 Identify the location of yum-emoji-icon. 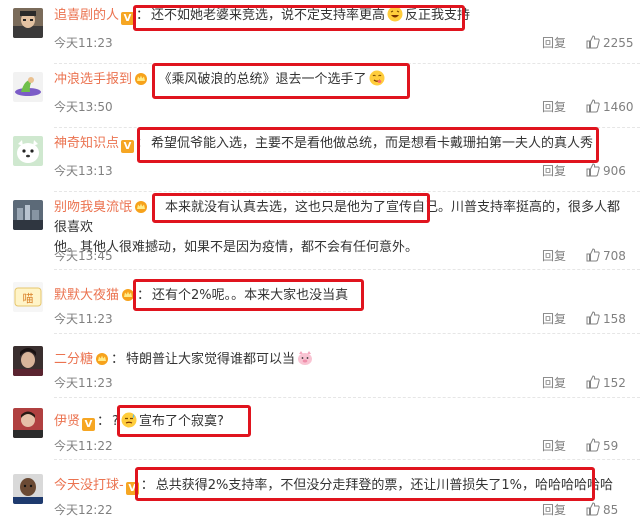
(377, 78).